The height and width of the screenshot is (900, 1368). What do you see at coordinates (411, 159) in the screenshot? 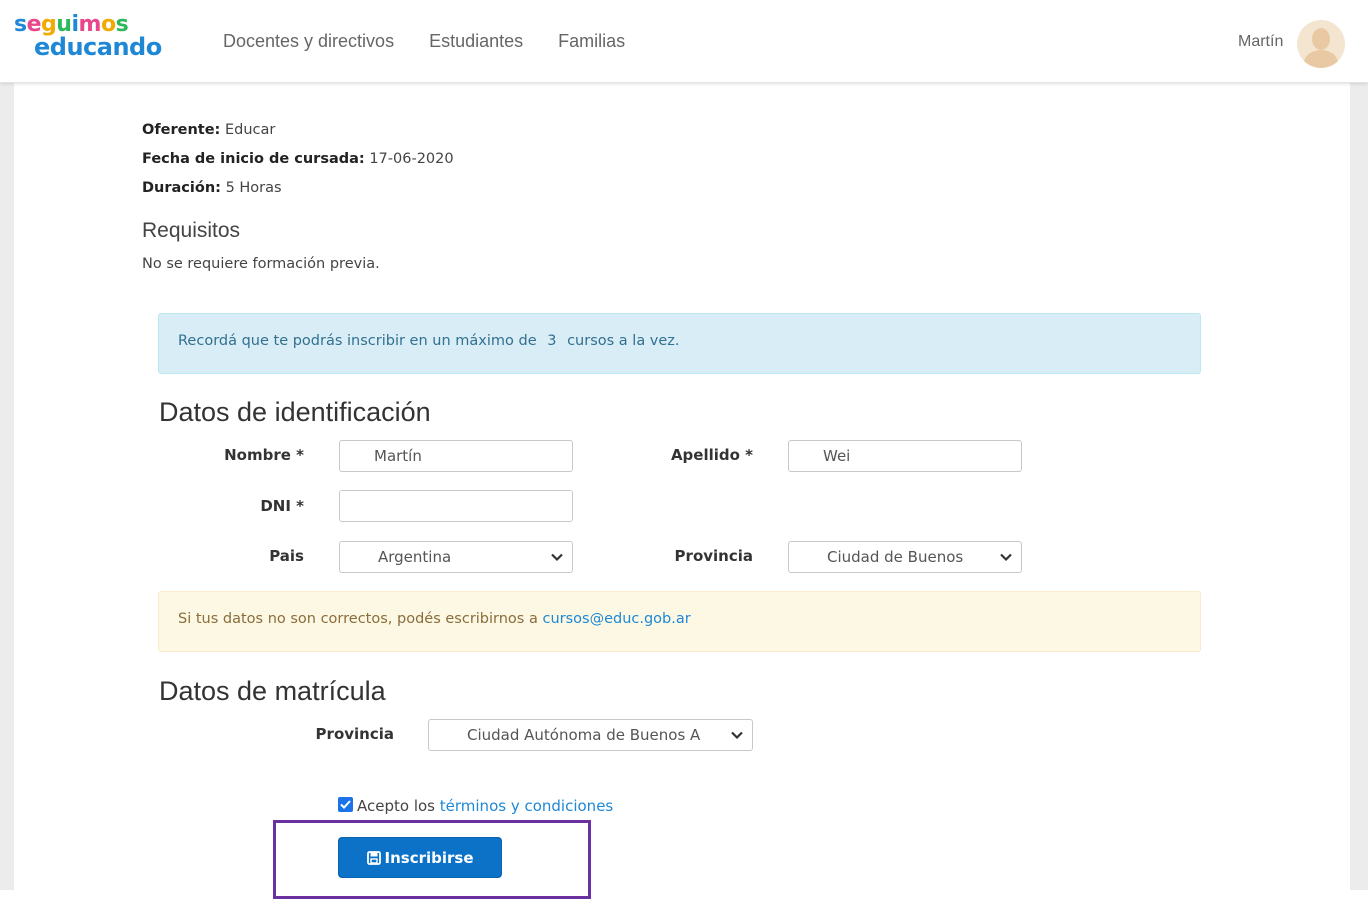
I see `fecha-value: 17-06-2020` at bounding box center [411, 159].